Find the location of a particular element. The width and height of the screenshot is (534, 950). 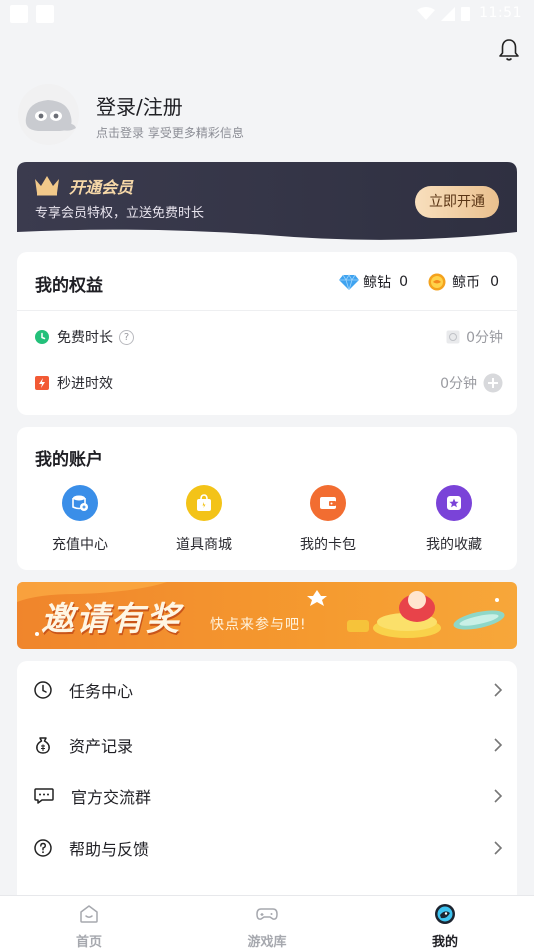

coin-value: 0 is located at coordinates (494, 282).